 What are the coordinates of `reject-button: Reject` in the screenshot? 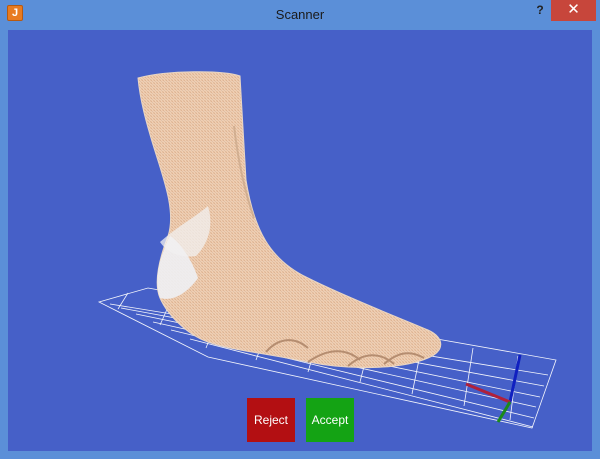 It's located at (271, 420).